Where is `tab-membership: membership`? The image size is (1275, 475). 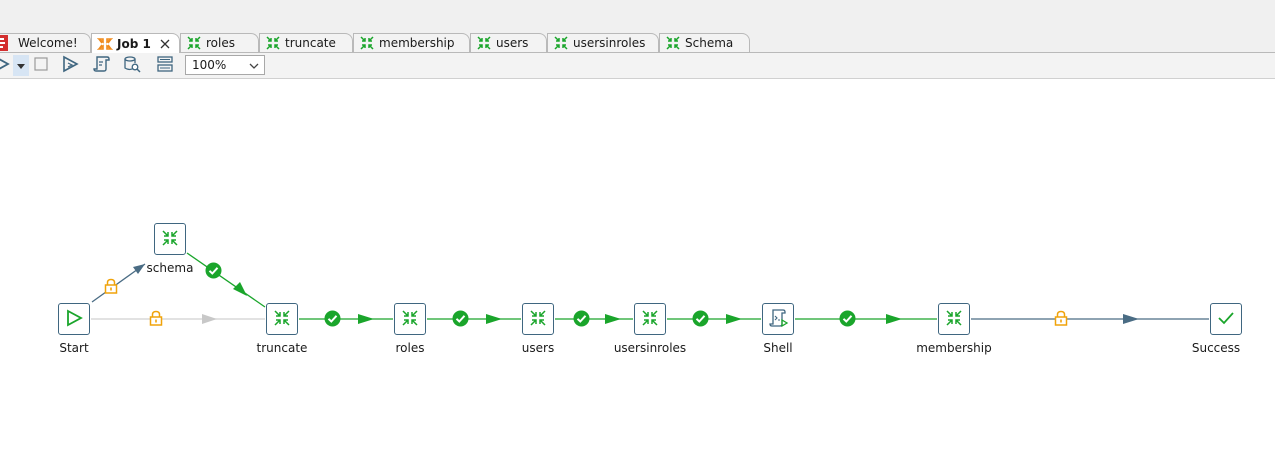 tab-membership: membership is located at coordinates (411, 42).